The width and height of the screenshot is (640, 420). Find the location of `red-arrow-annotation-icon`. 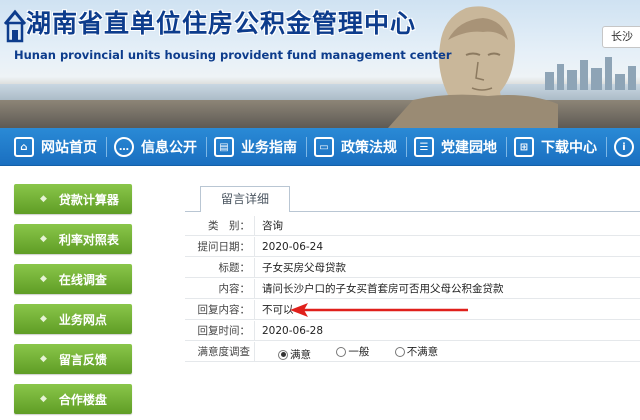

red-arrow-annotation-icon is located at coordinates (379, 310).